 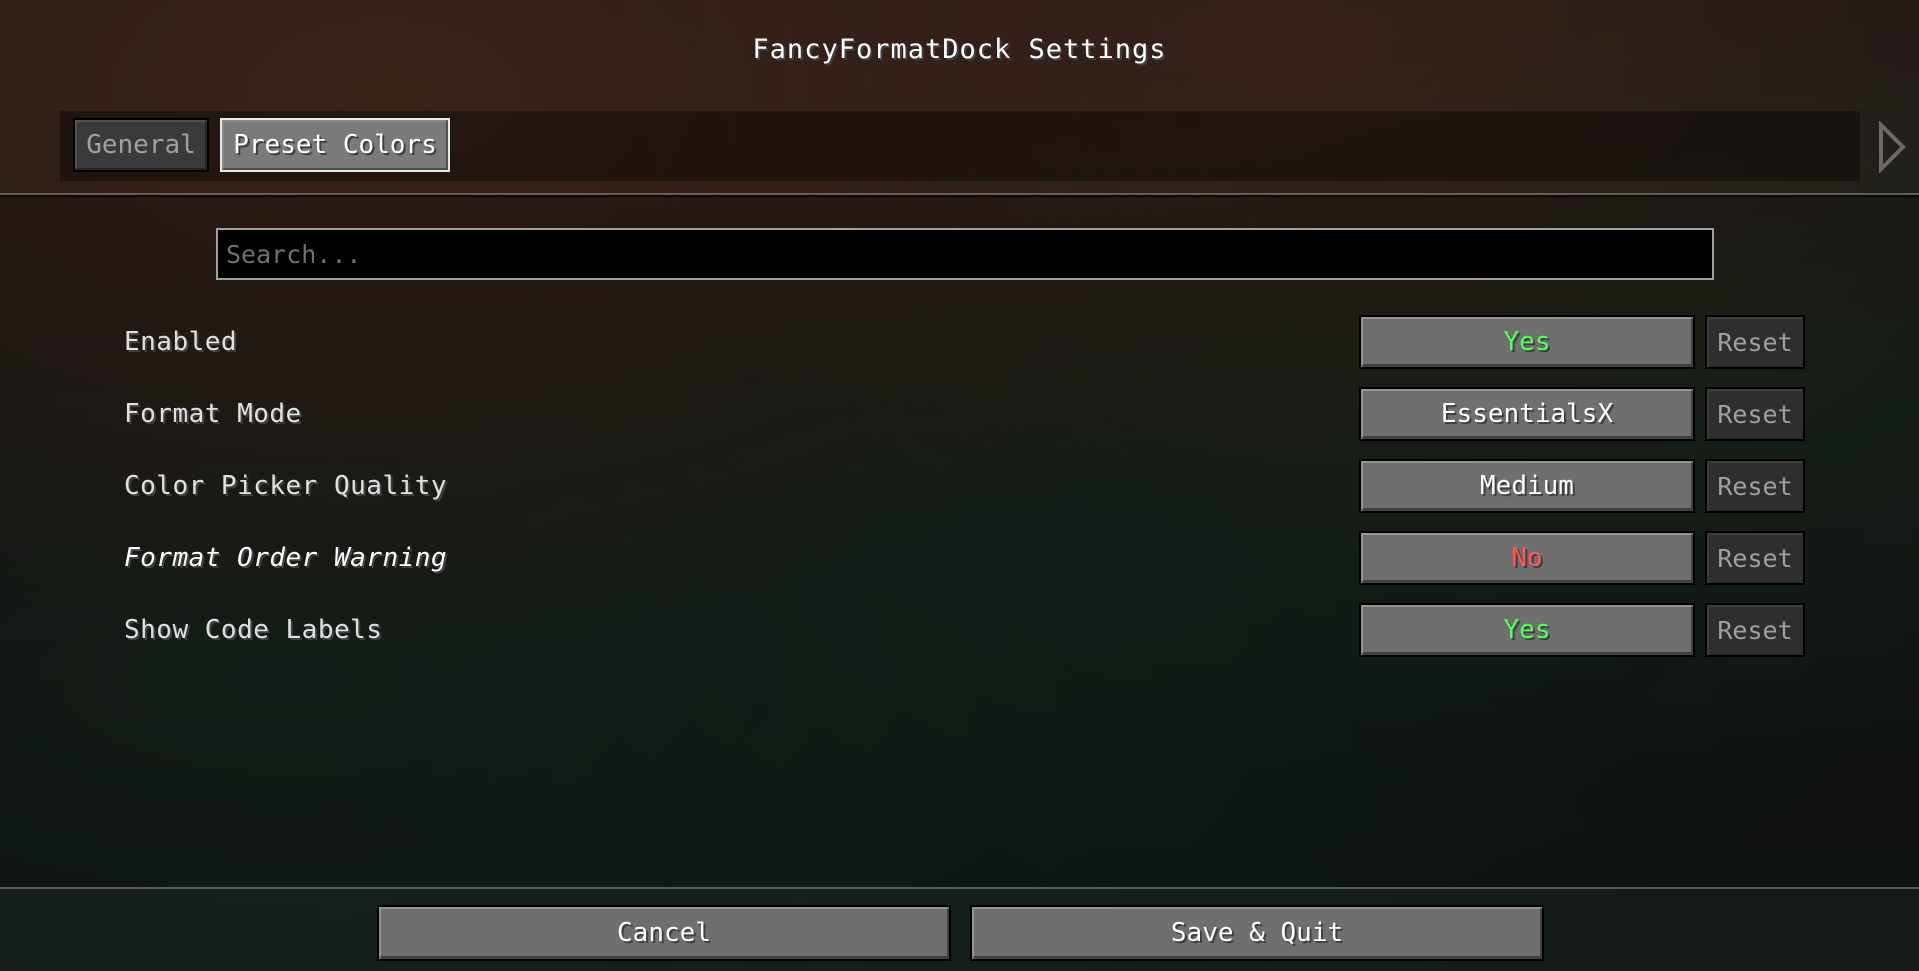 What do you see at coordinates (664, 933) in the screenshot?
I see `cancel-button: Cancel` at bounding box center [664, 933].